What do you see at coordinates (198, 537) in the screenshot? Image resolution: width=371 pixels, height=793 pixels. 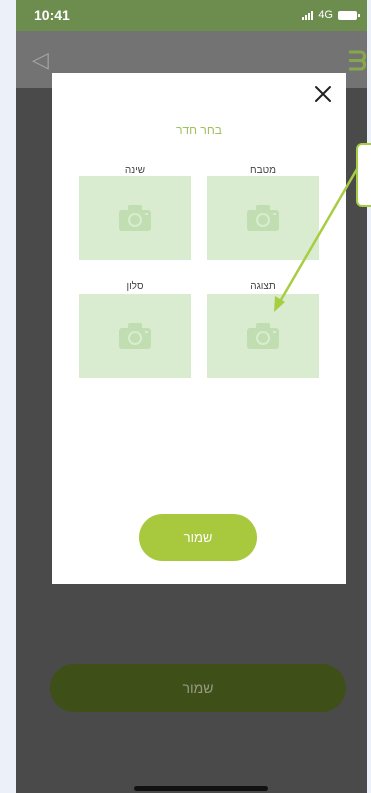 I see `modal-save-button: שמור` at bounding box center [198, 537].